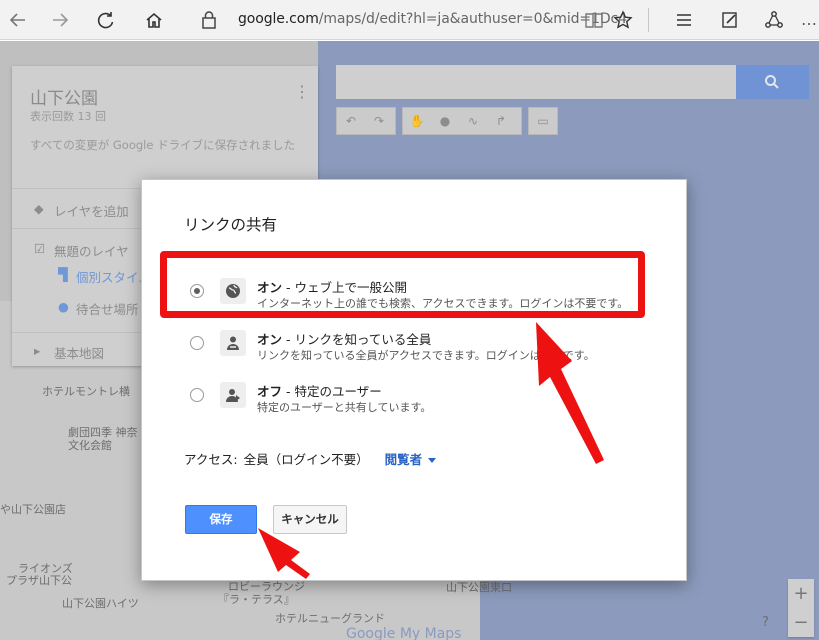 Image resolution: width=819 pixels, height=640 pixels. I want to click on google-my-maps-watermark: Google My Maps, so click(404, 633).